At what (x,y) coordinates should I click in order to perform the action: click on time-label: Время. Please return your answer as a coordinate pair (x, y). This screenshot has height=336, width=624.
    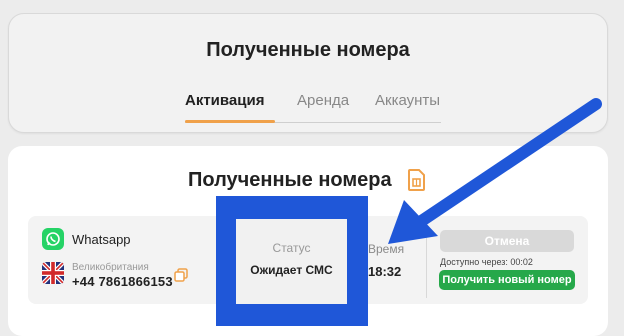
    Looking at the image, I should click on (386, 249).